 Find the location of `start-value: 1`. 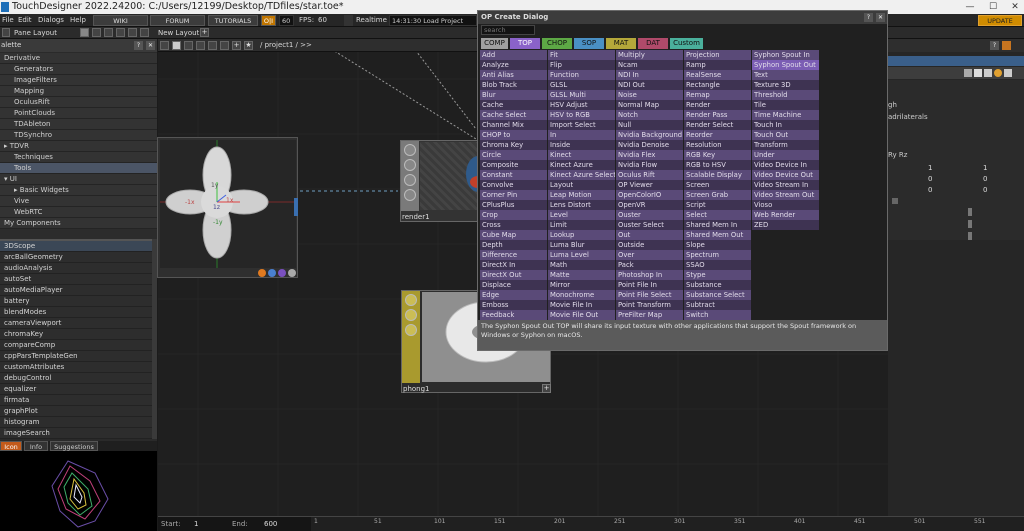

start-value: 1 is located at coordinates (196, 524).